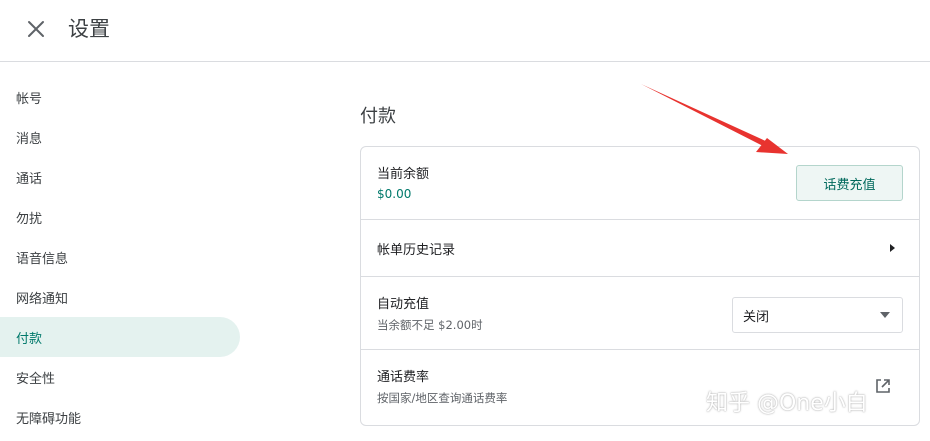 The image size is (930, 441). I want to click on balance-value: $0.00, so click(394, 194).